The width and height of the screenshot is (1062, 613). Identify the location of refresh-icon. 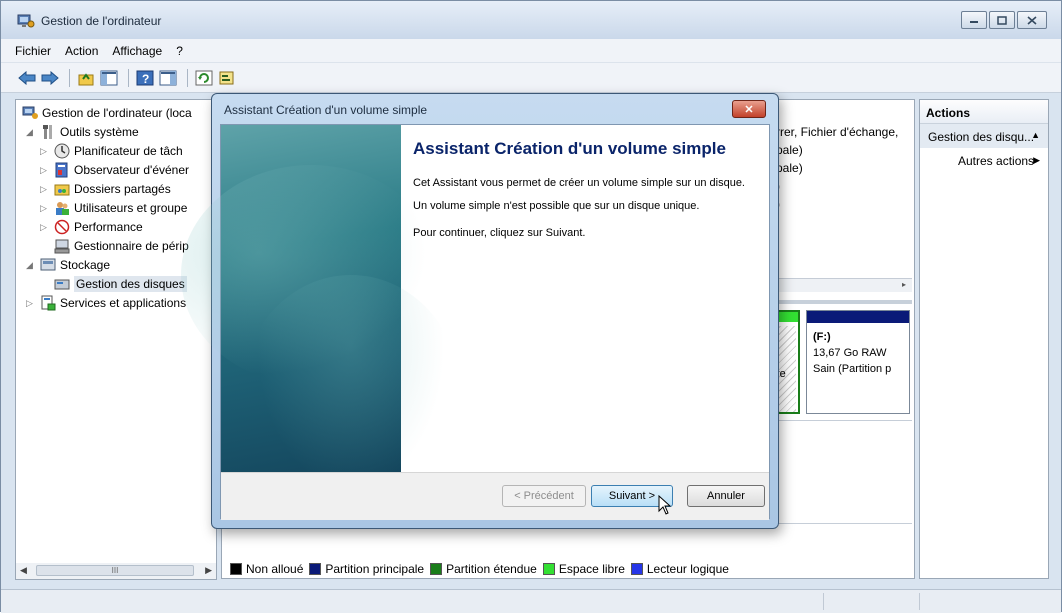
(204, 78).